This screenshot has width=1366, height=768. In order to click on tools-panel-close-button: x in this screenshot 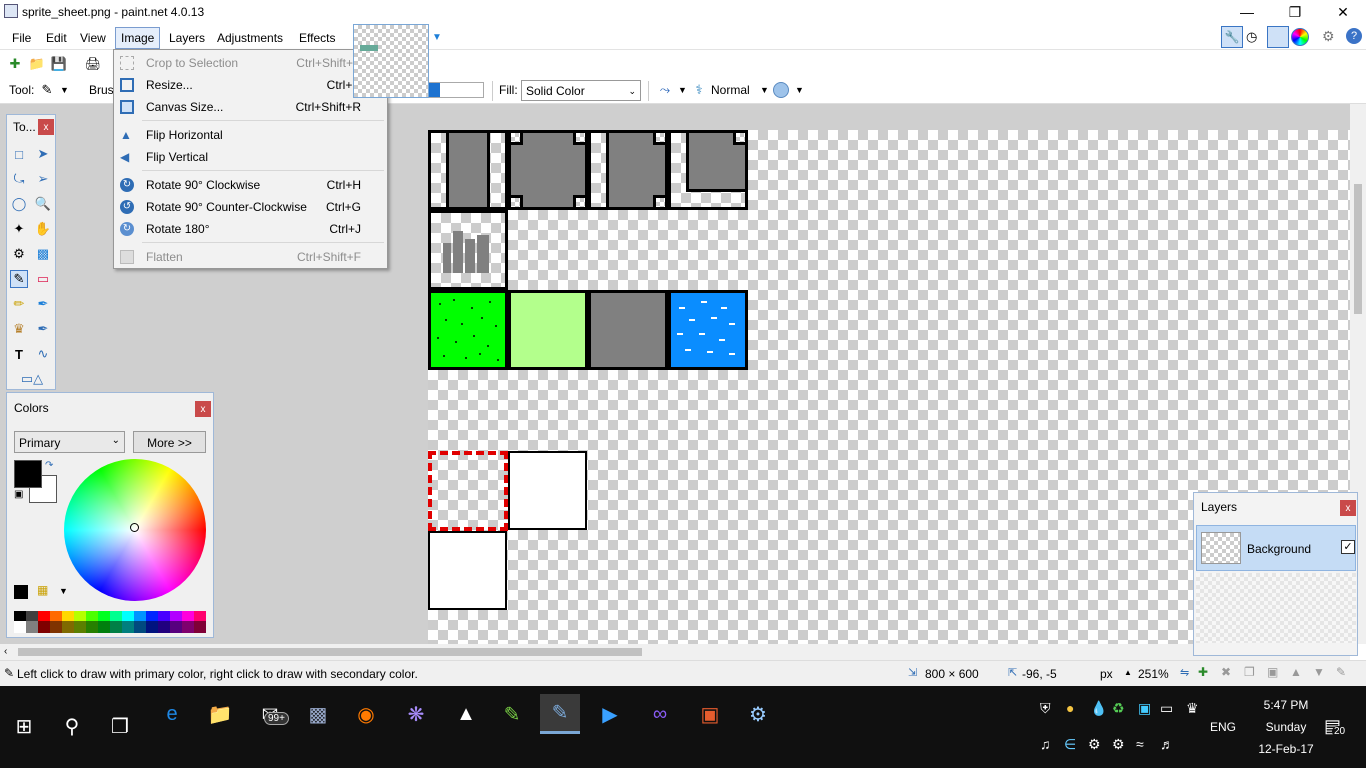, I will do `click(46, 127)`.